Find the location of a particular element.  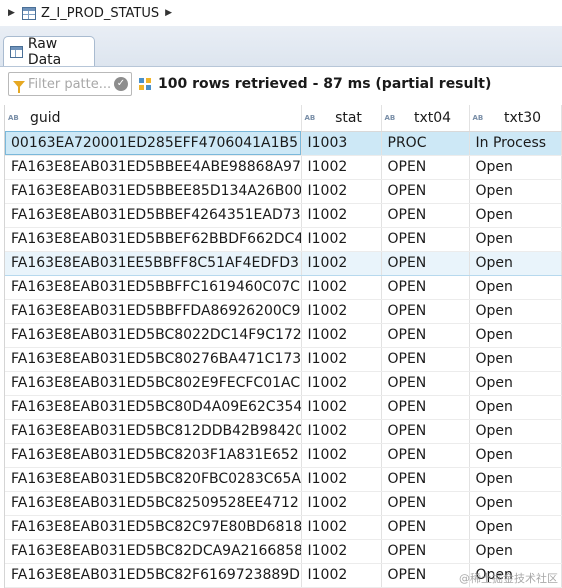

clear-filter-icon: ✓ is located at coordinates (121, 84).